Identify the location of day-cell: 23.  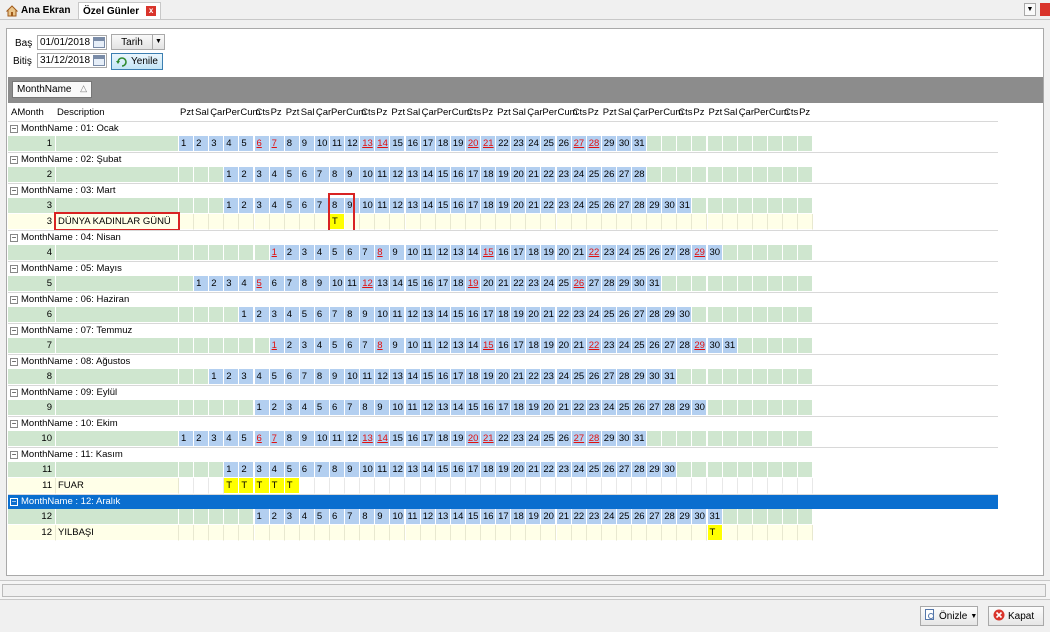
(519, 144).